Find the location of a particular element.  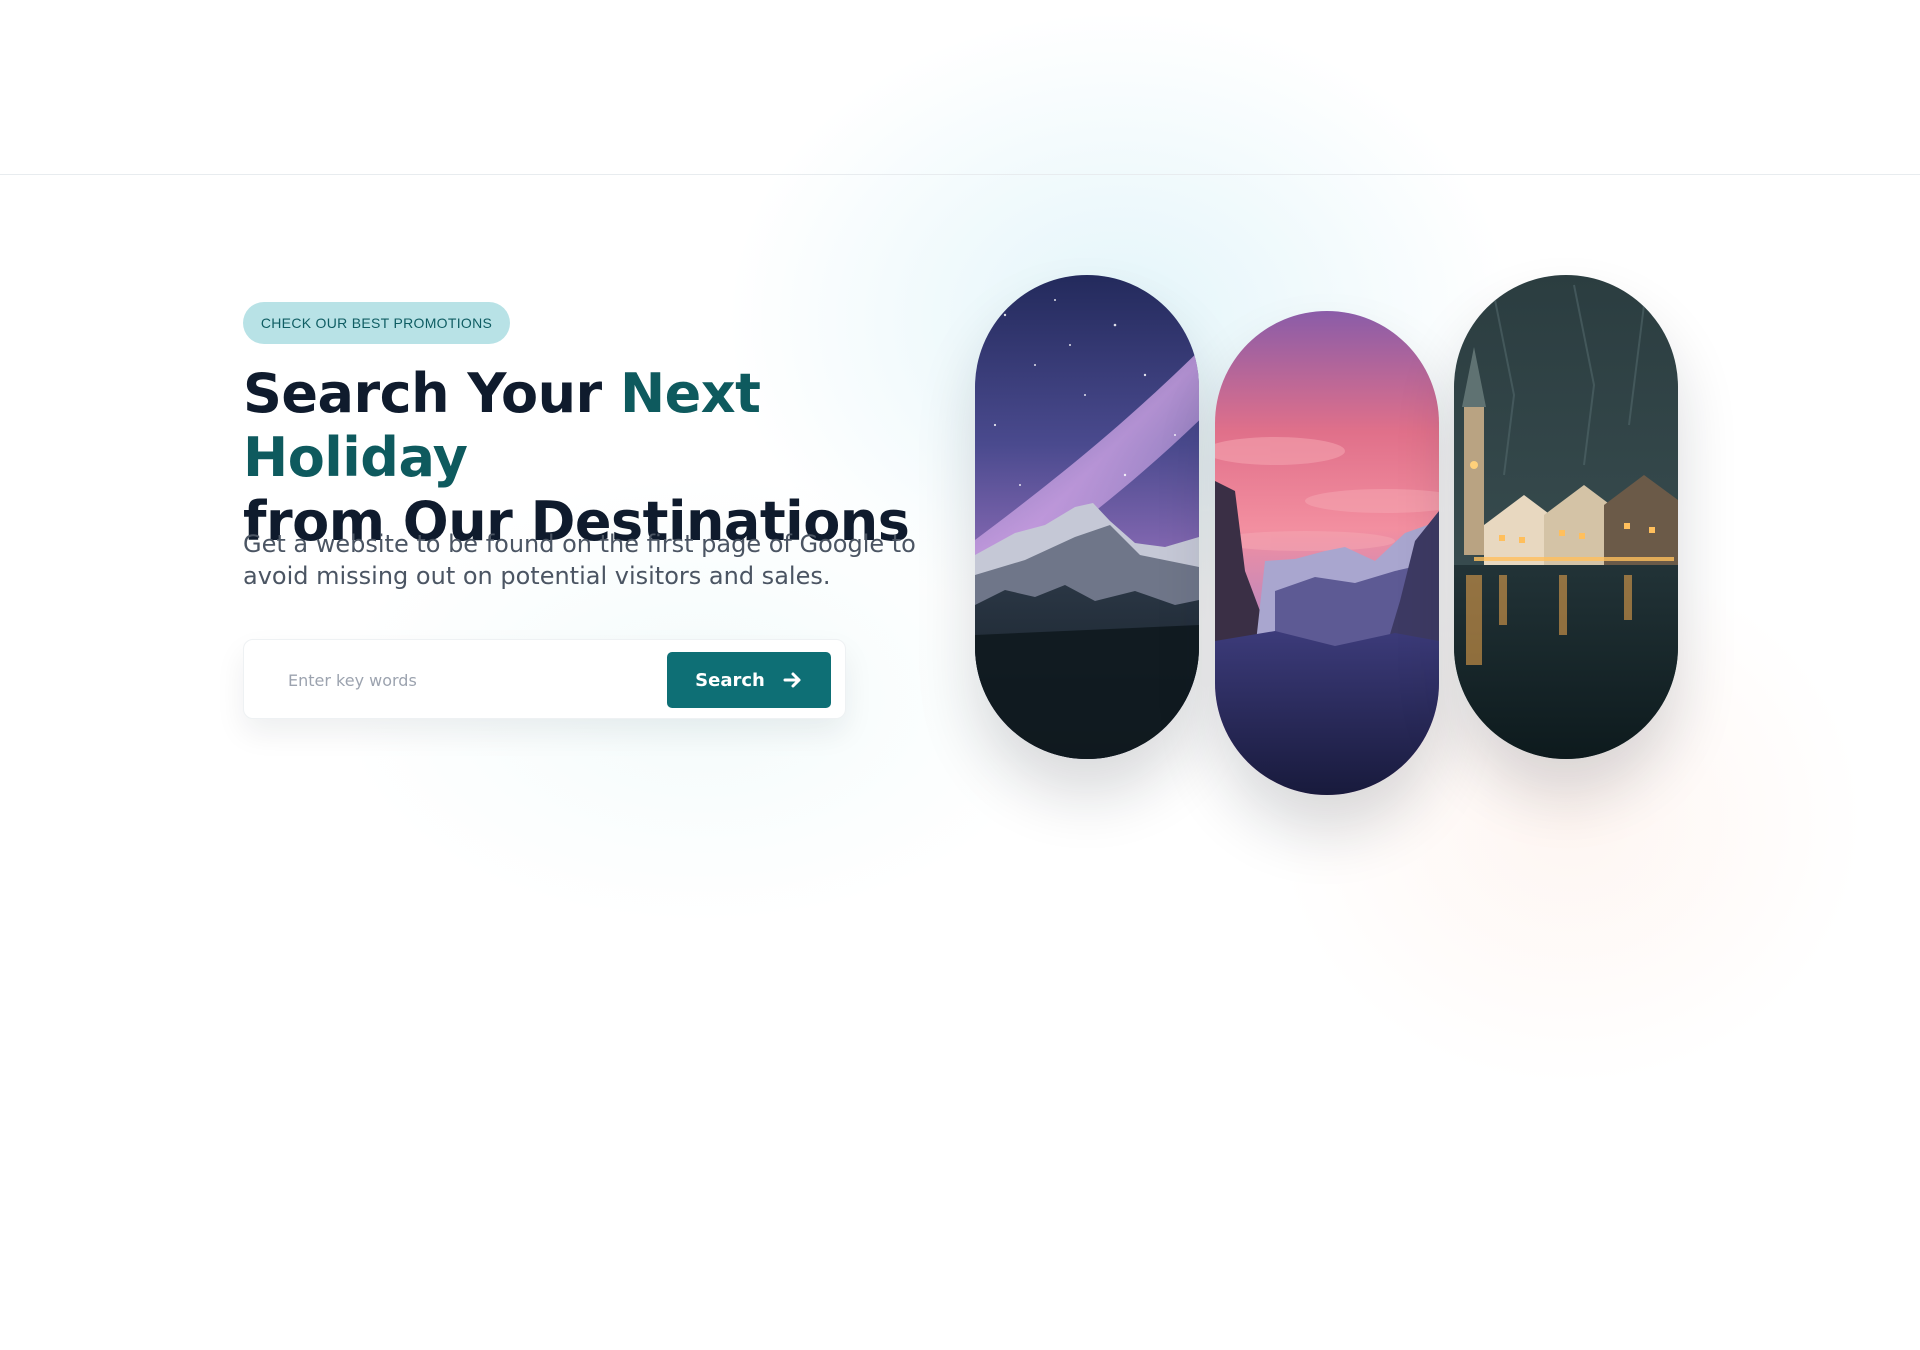

search-button-label: Search is located at coordinates (730, 680).